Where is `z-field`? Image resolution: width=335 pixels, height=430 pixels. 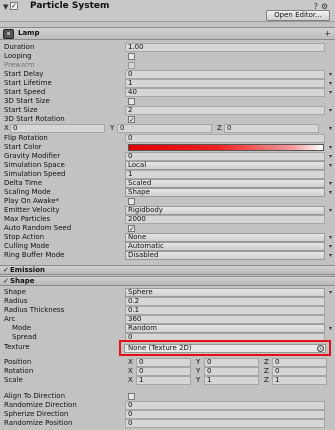
z-field is located at coordinates (271, 128).